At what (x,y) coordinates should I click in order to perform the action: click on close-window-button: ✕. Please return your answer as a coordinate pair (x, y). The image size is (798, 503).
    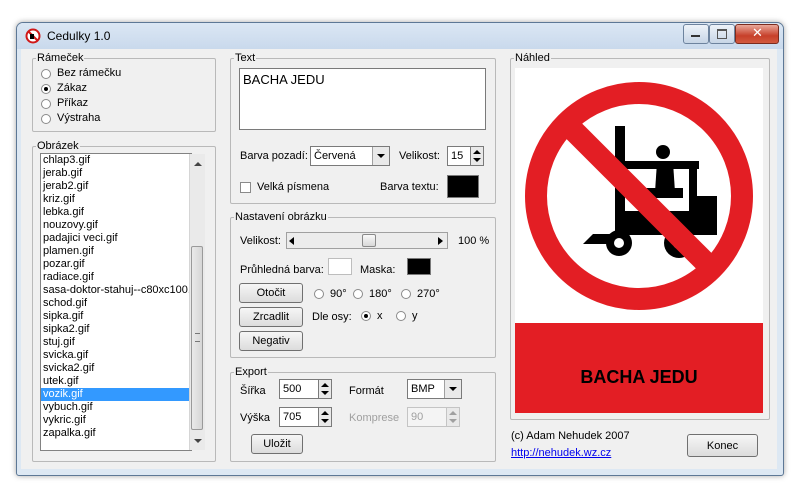
    Looking at the image, I should click on (757, 34).